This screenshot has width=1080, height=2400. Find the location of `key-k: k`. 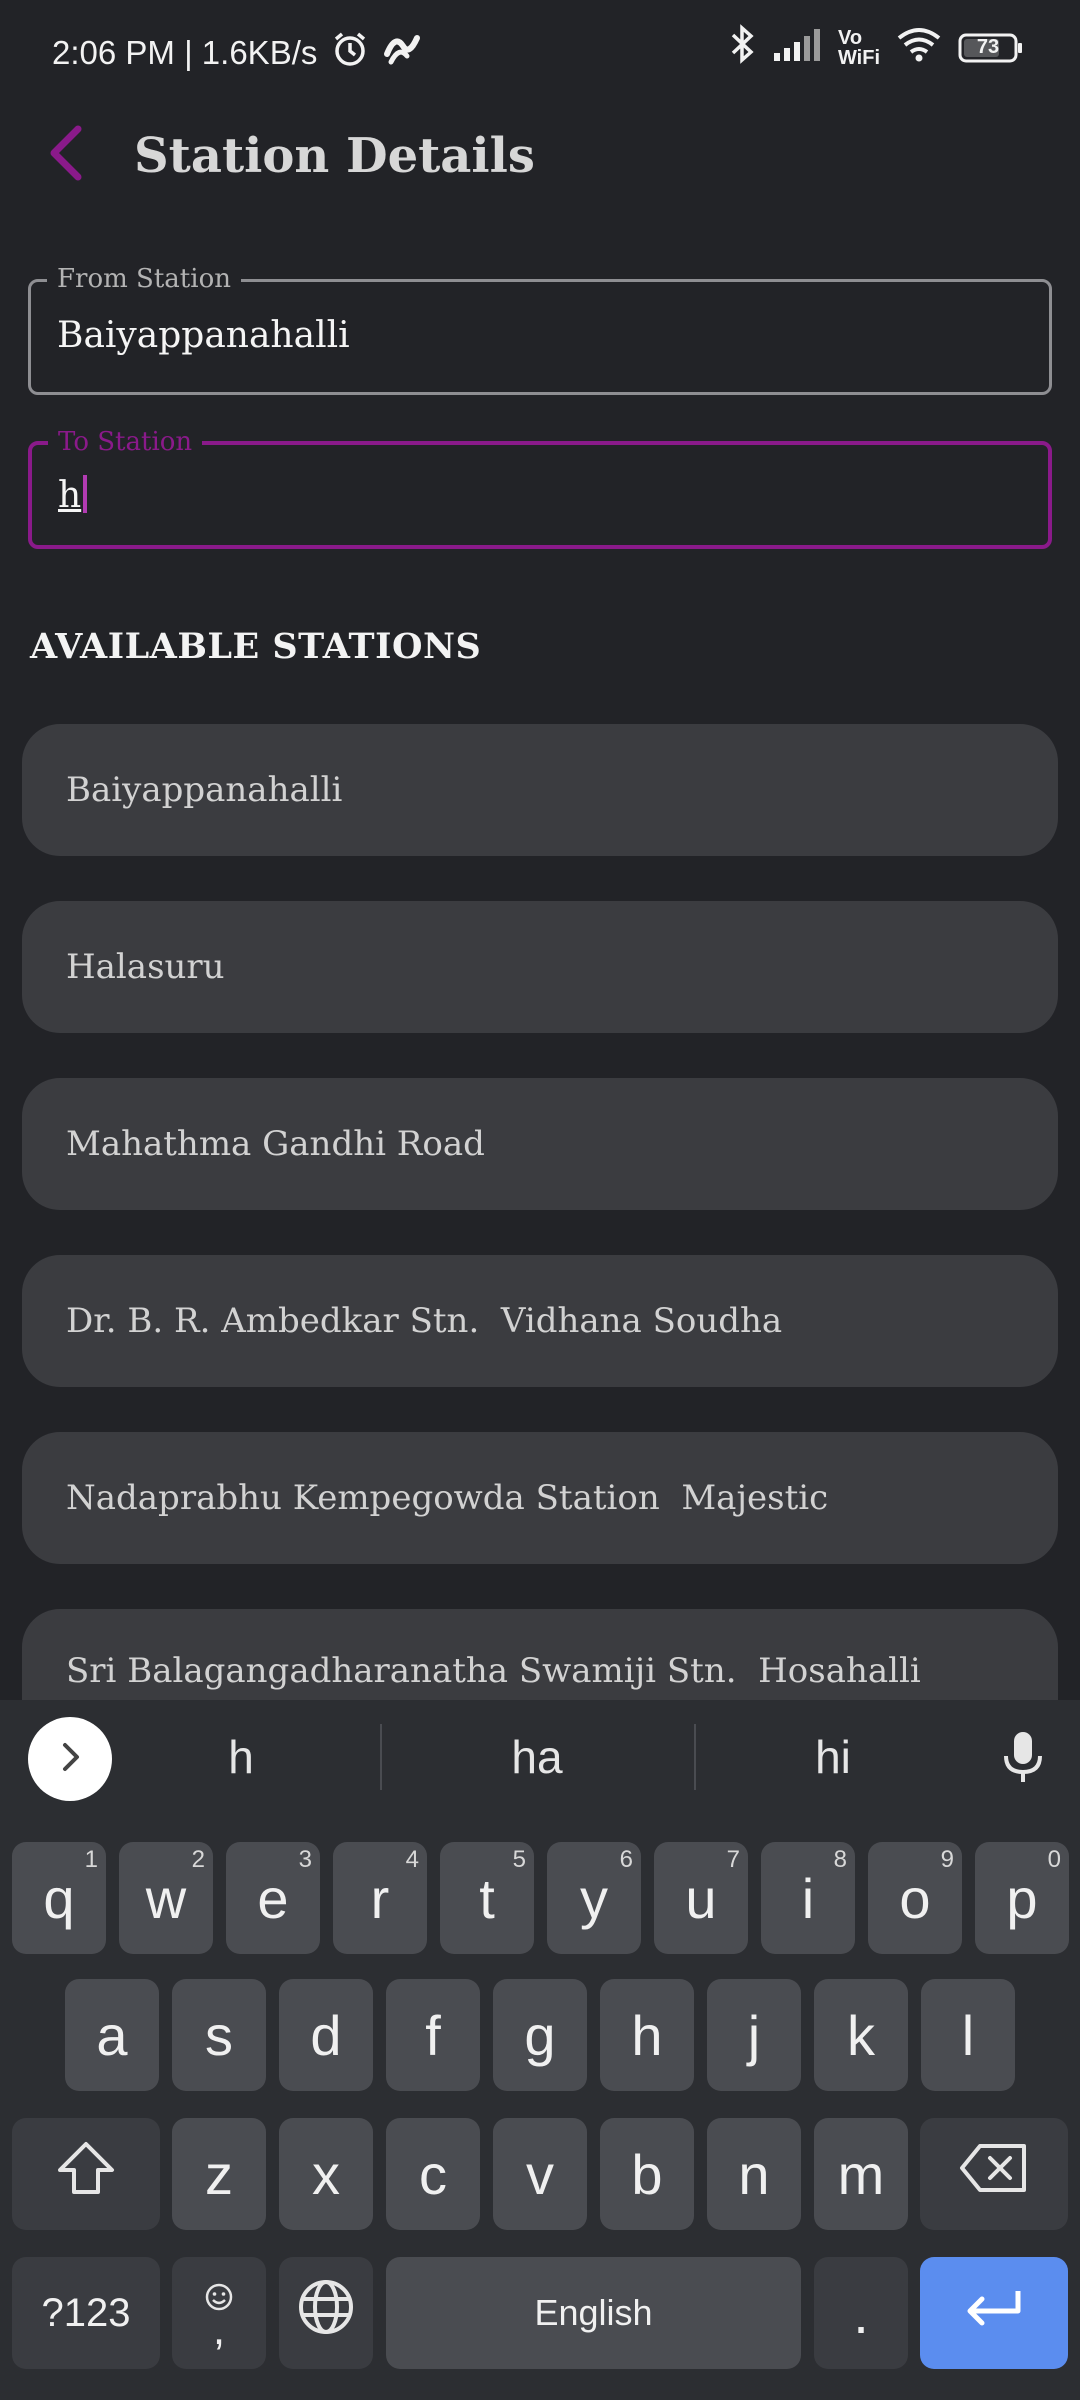

key-k: k is located at coordinates (861, 2035).